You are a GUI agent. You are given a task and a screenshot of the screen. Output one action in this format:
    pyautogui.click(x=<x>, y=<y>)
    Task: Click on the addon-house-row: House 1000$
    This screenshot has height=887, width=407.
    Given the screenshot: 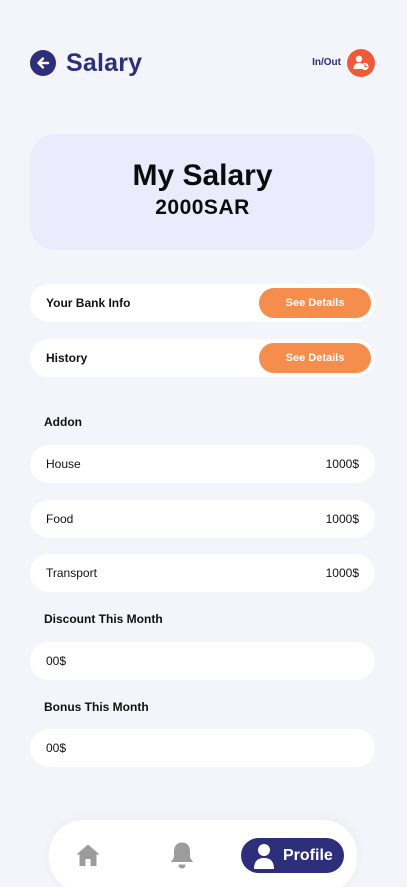 What is the action you would take?
    pyautogui.click(x=202, y=464)
    